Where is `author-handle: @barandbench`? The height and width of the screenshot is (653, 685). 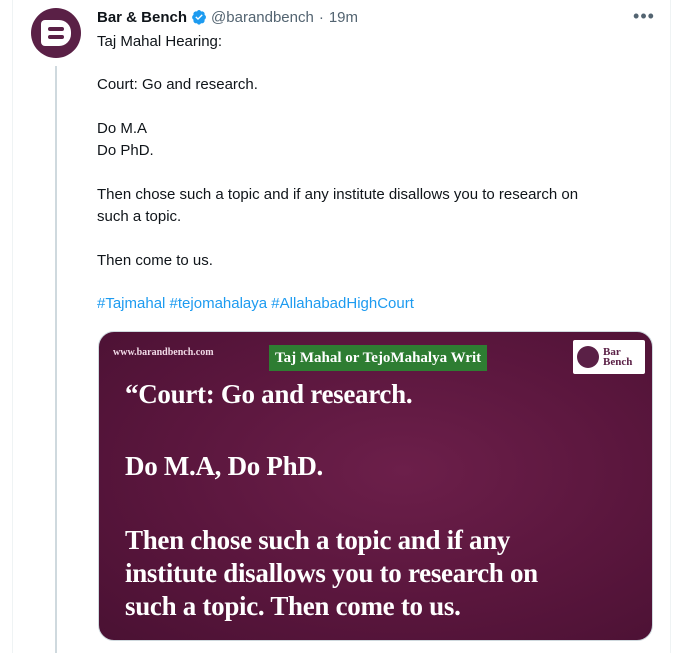
author-handle: @barandbench is located at coordinates (262, 17).